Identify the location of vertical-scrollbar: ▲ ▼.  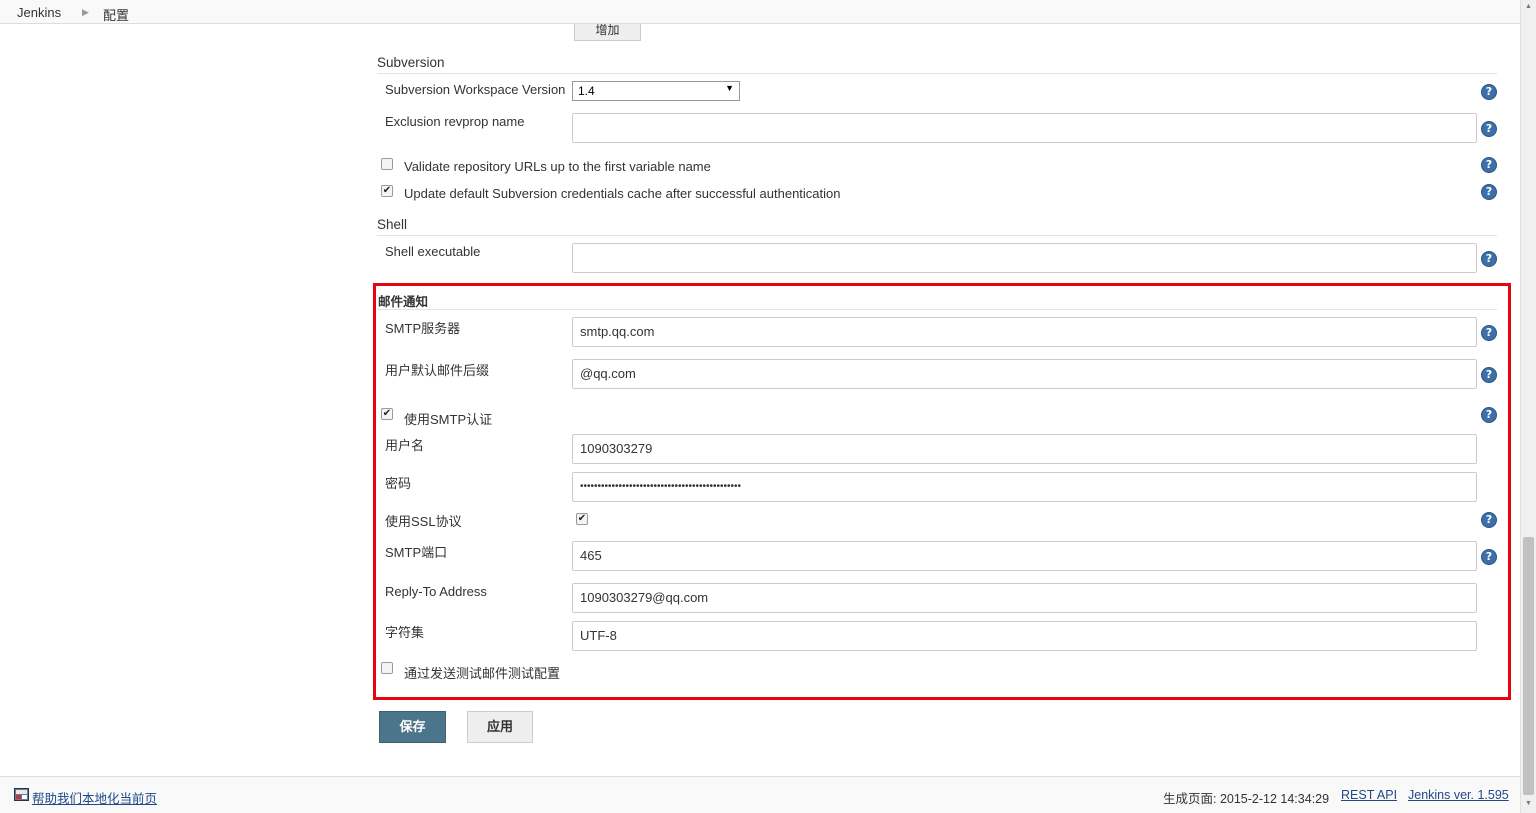
(1528, 406).